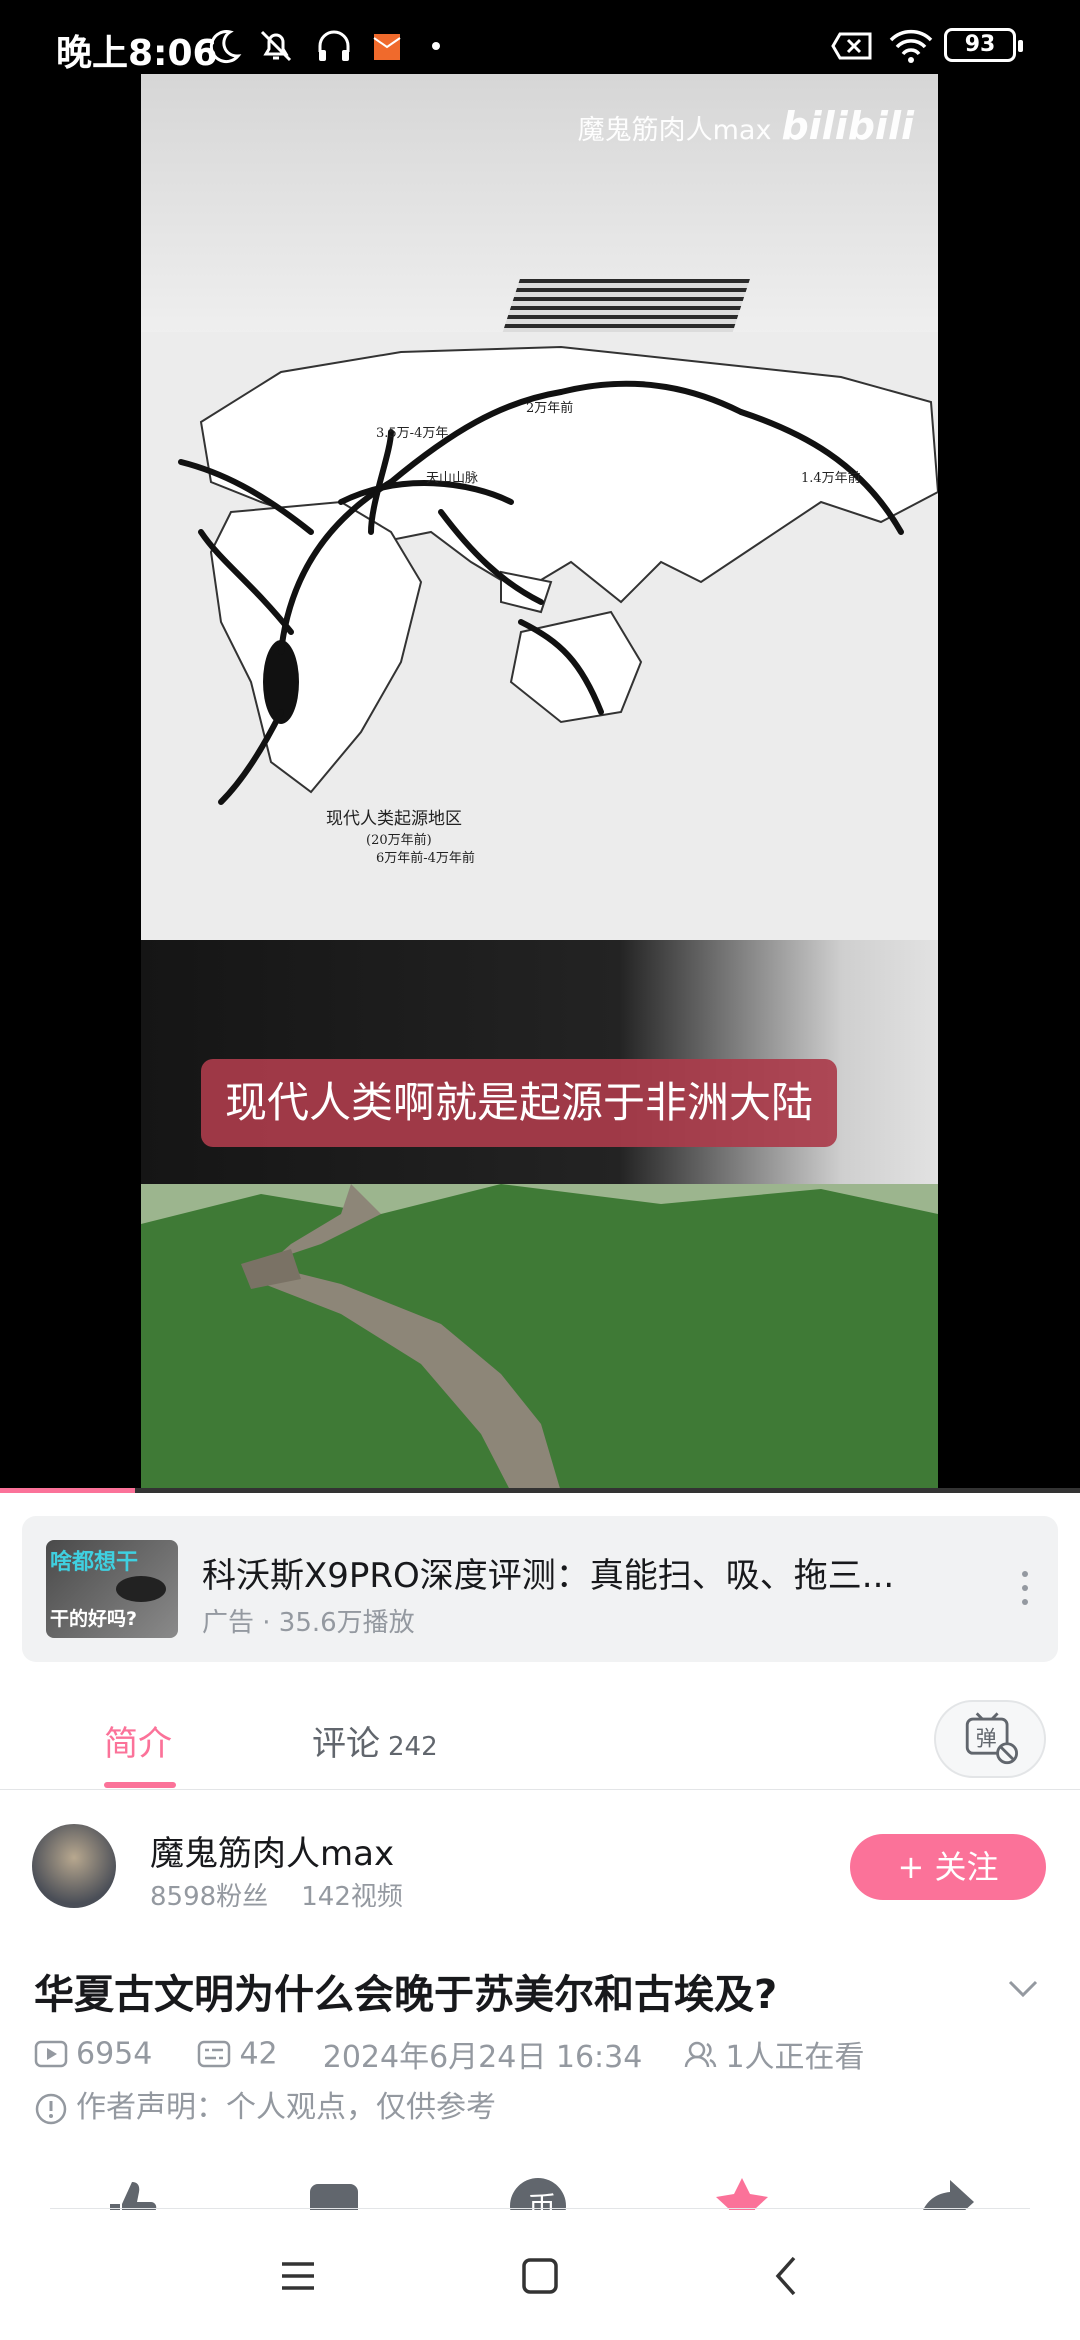  Describe the element at coordinates (114, 2054) in the screenshot. I see `play-count: 6954` at that location.